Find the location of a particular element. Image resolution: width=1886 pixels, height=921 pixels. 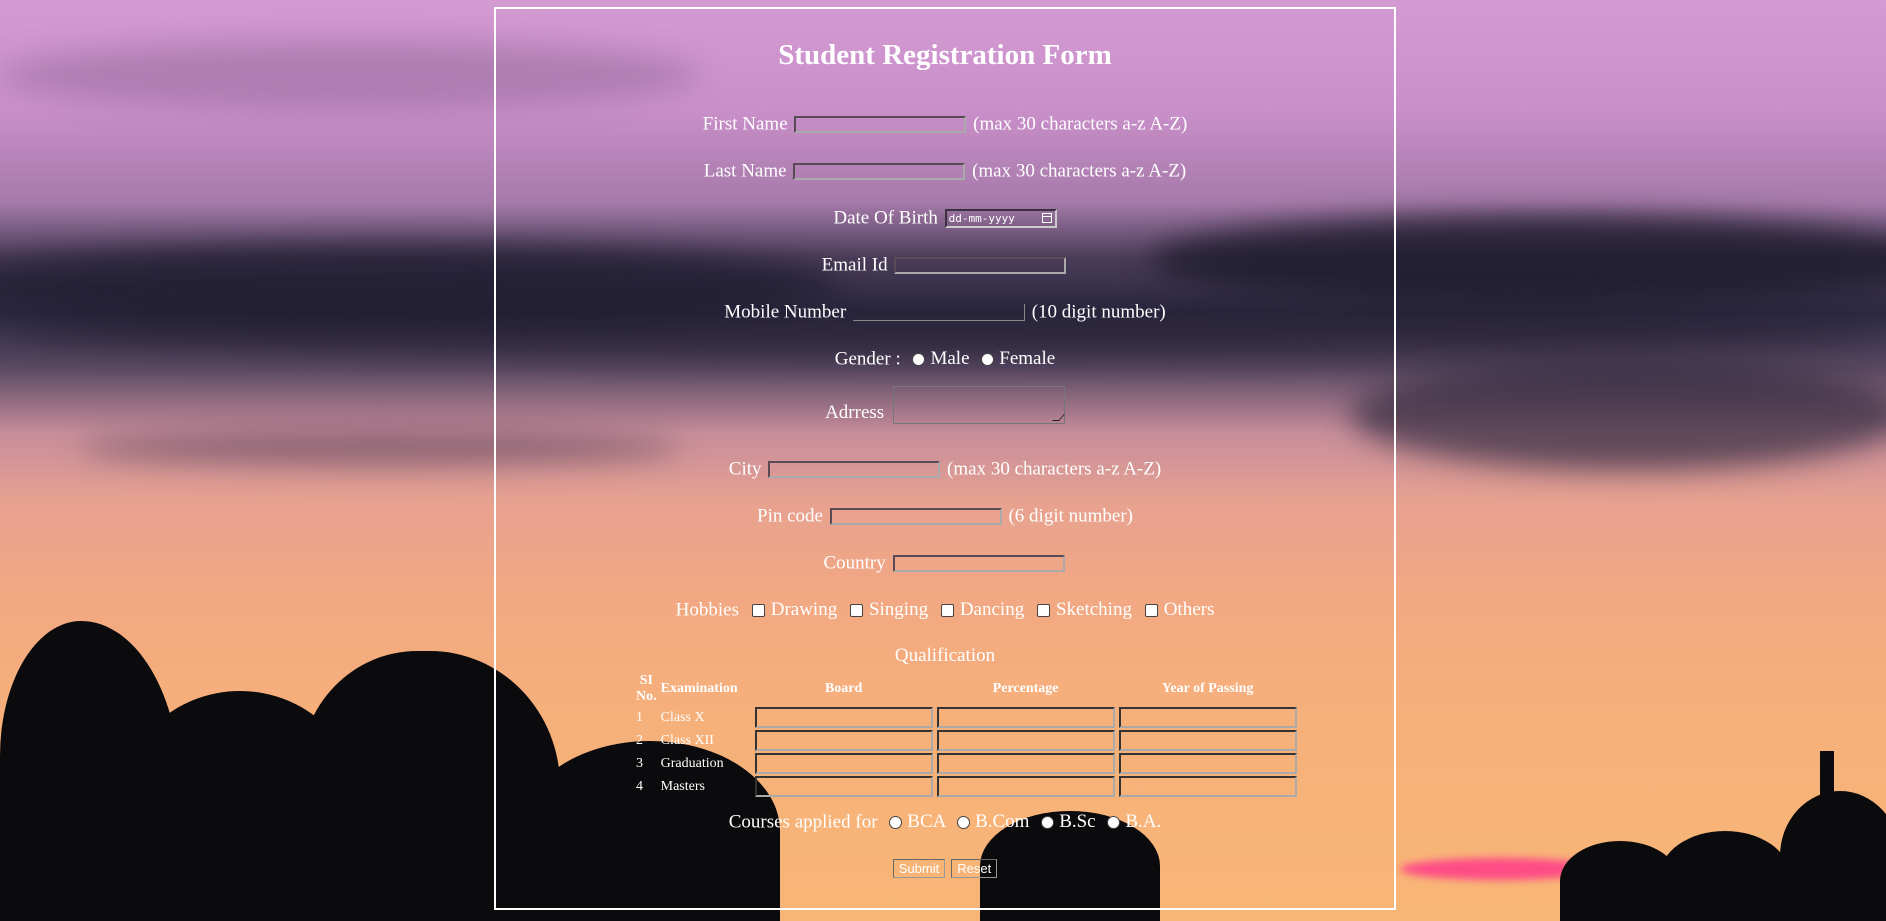

row-exam: Class XII is located at coordinates (687, 740).